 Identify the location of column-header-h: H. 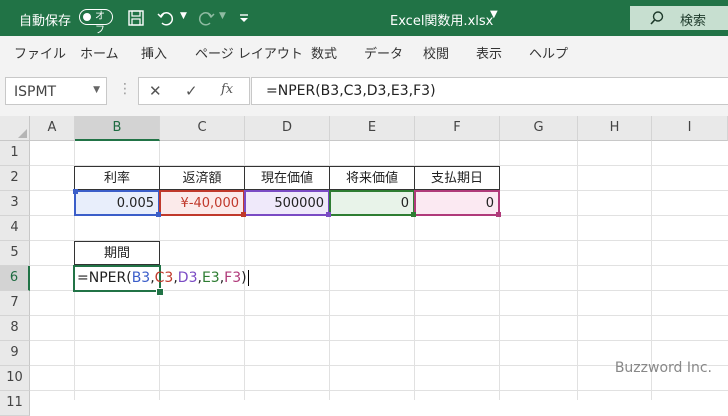
(615, 128).